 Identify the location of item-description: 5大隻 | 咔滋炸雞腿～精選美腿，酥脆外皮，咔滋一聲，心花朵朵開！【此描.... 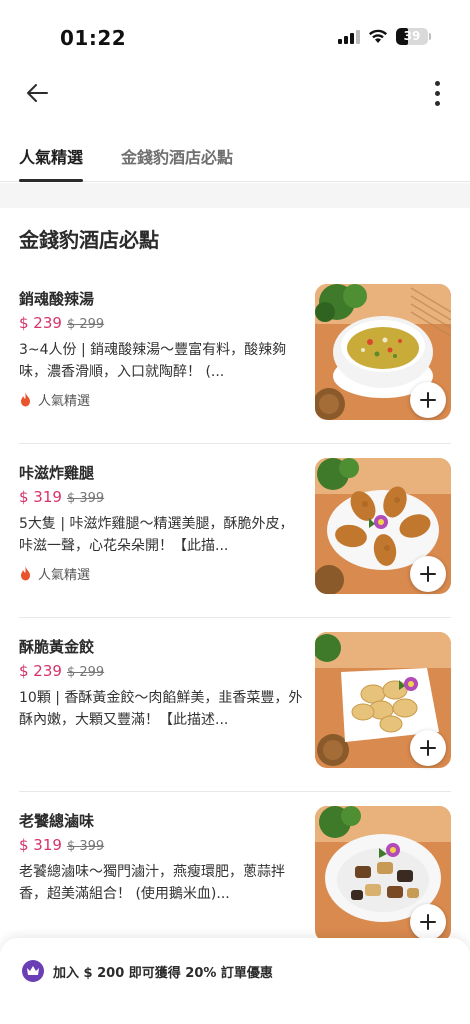
(156, 535).